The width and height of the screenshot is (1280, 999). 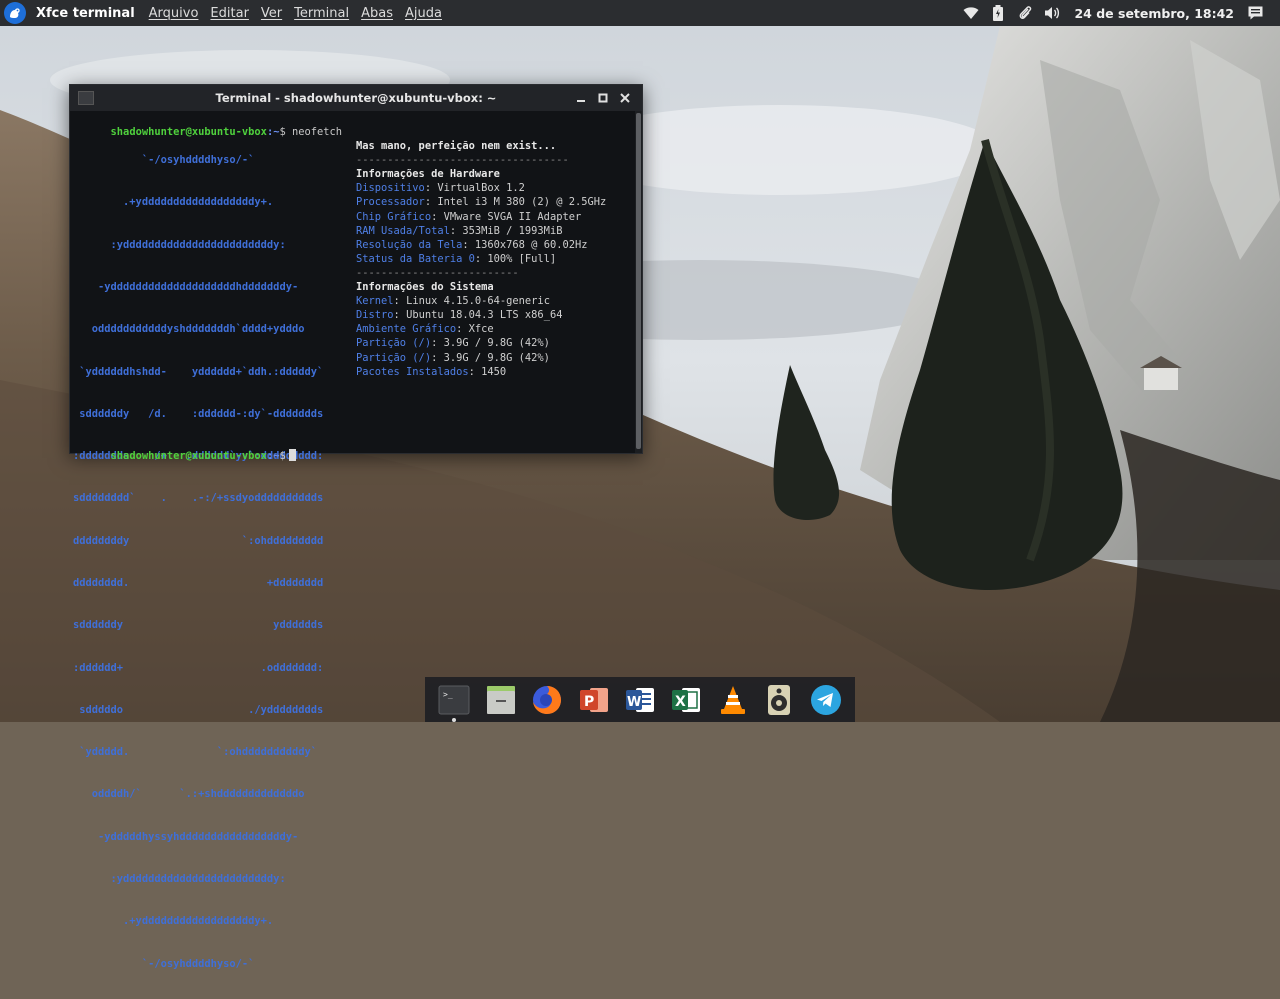 I want to click on text-cursor, so click(x=292, y=455).